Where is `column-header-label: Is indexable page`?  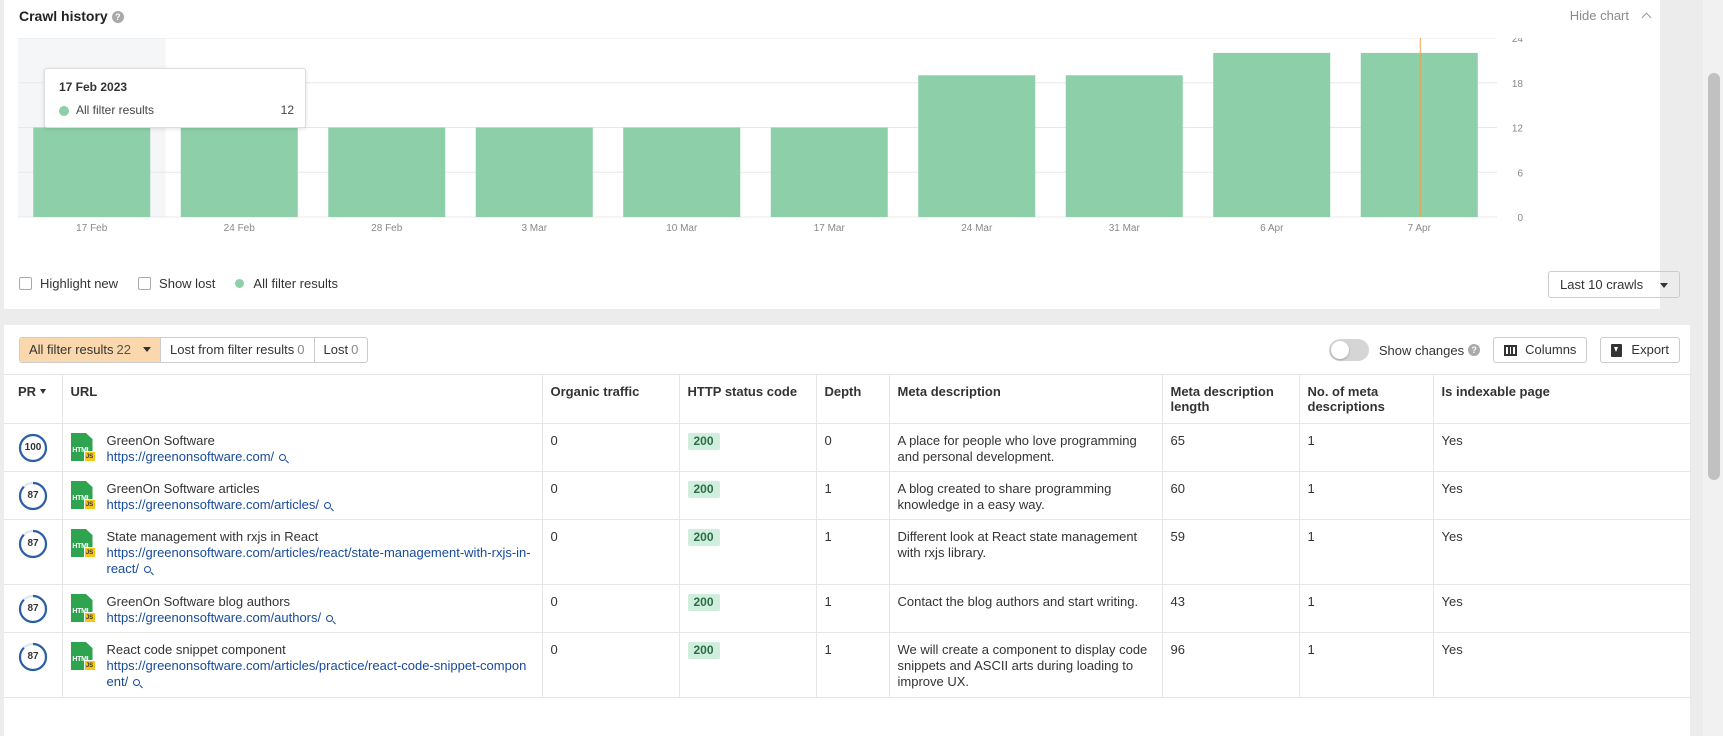 column-header-label: Is indexable page is located at coordinates (1495, 391).